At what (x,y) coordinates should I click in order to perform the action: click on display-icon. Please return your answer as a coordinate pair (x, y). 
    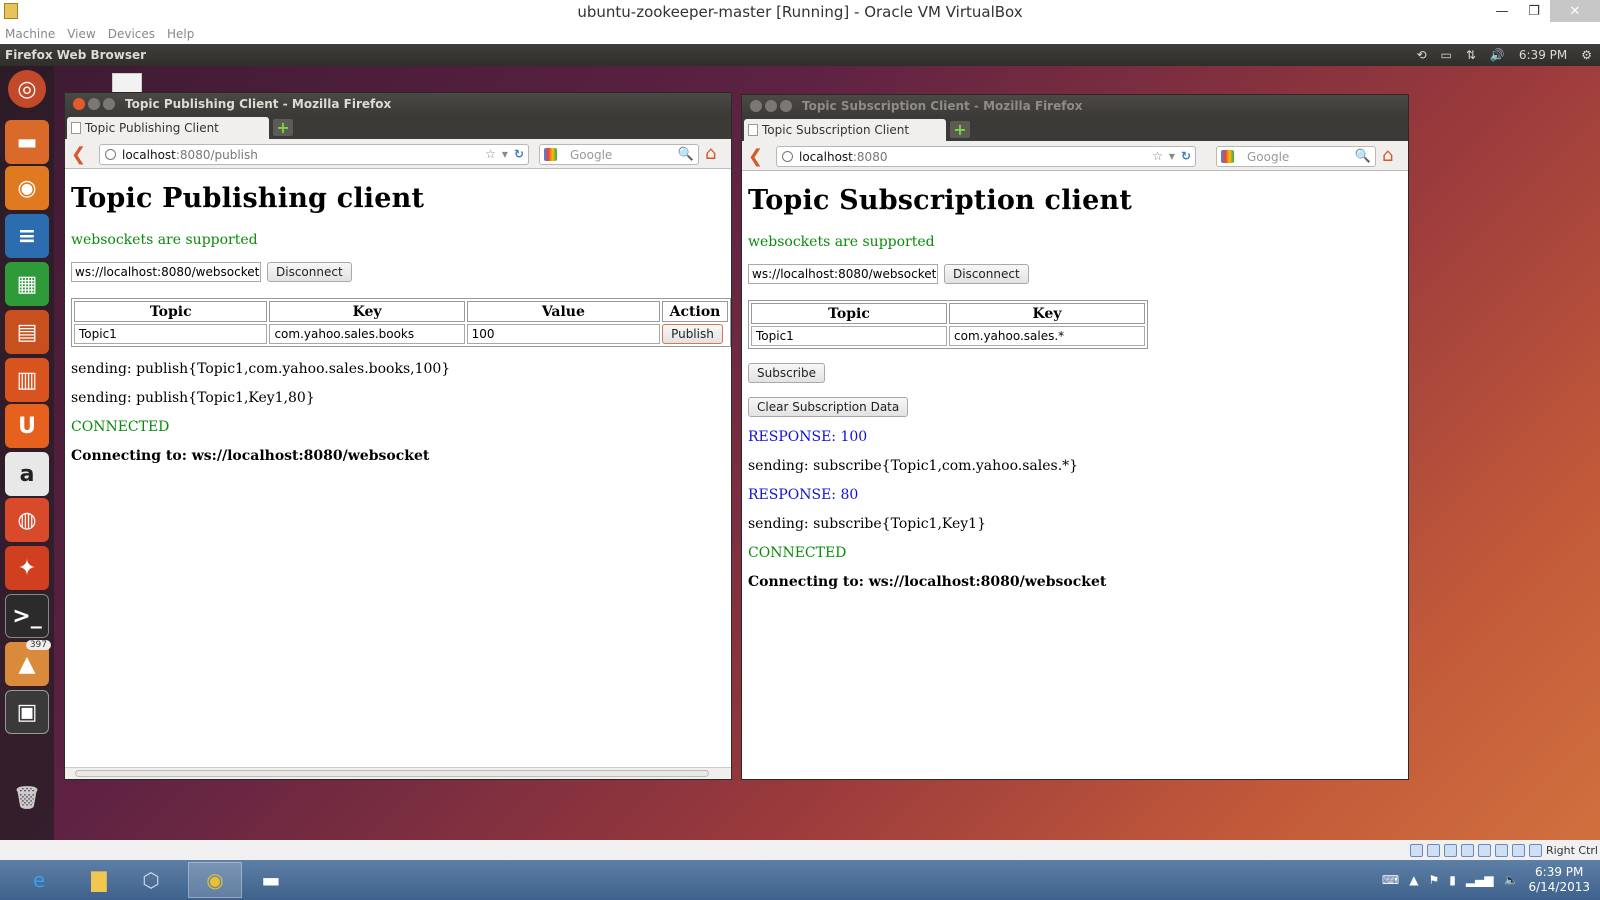
    Looking at the image, I should click on (1501, 850).